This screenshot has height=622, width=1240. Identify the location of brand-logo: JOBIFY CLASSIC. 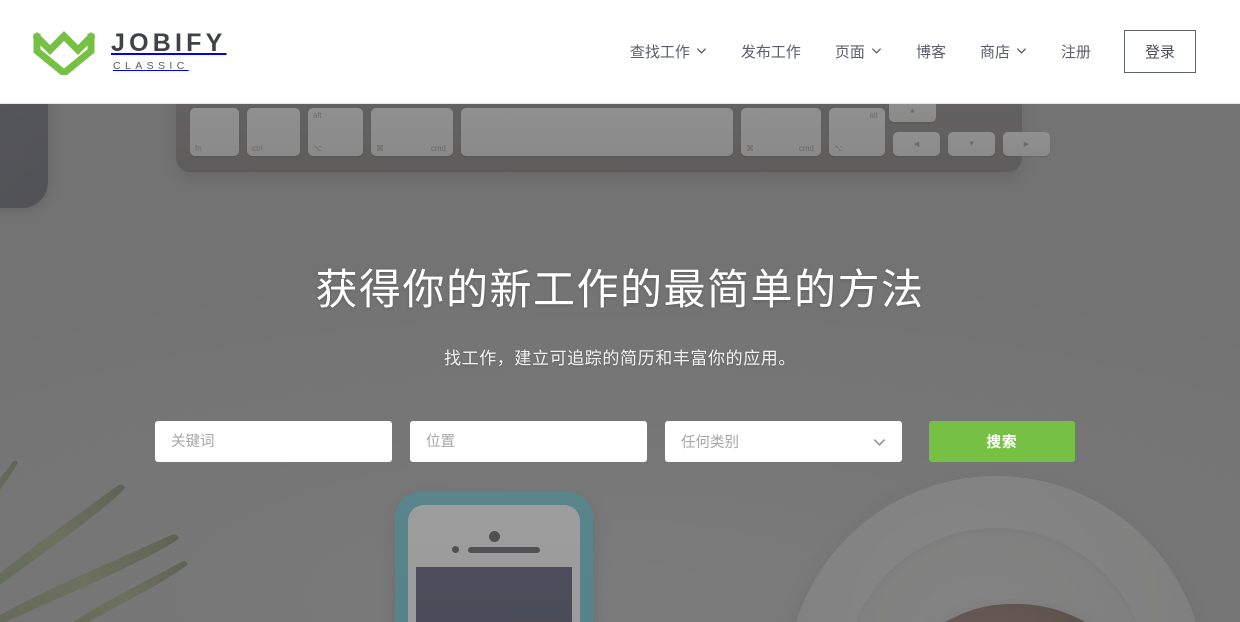
(129, 53).